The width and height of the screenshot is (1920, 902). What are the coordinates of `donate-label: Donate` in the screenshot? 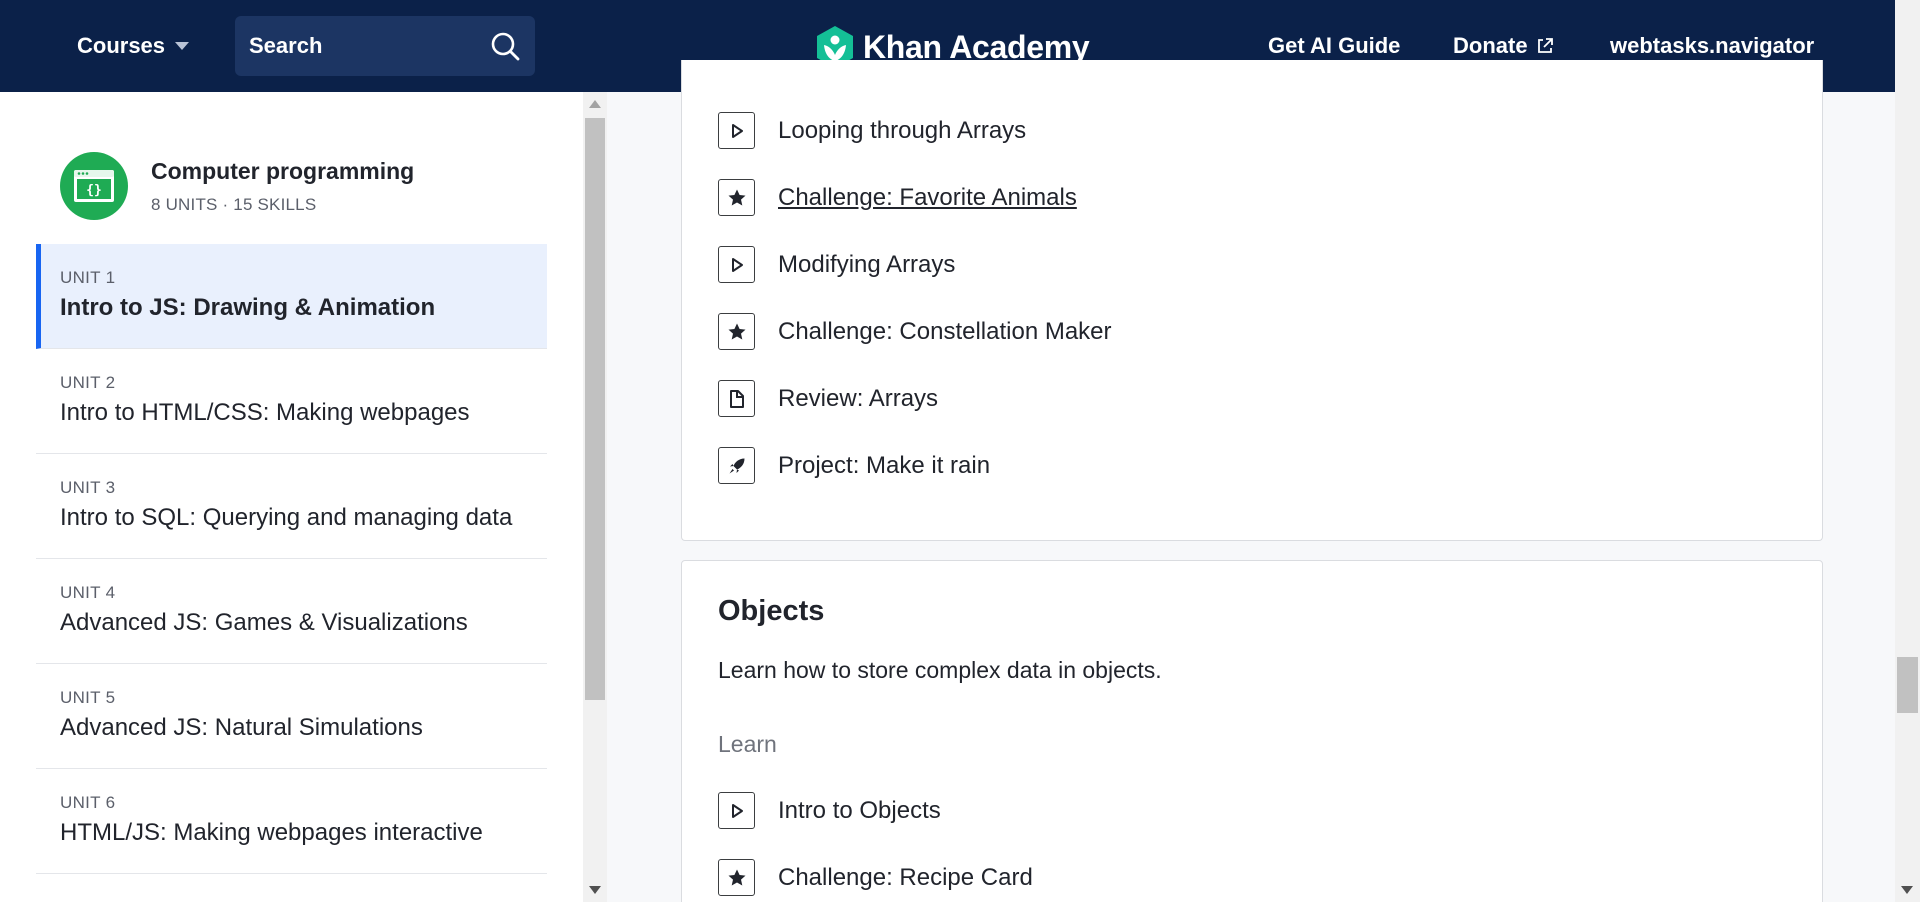 It's located at (1490, 45).